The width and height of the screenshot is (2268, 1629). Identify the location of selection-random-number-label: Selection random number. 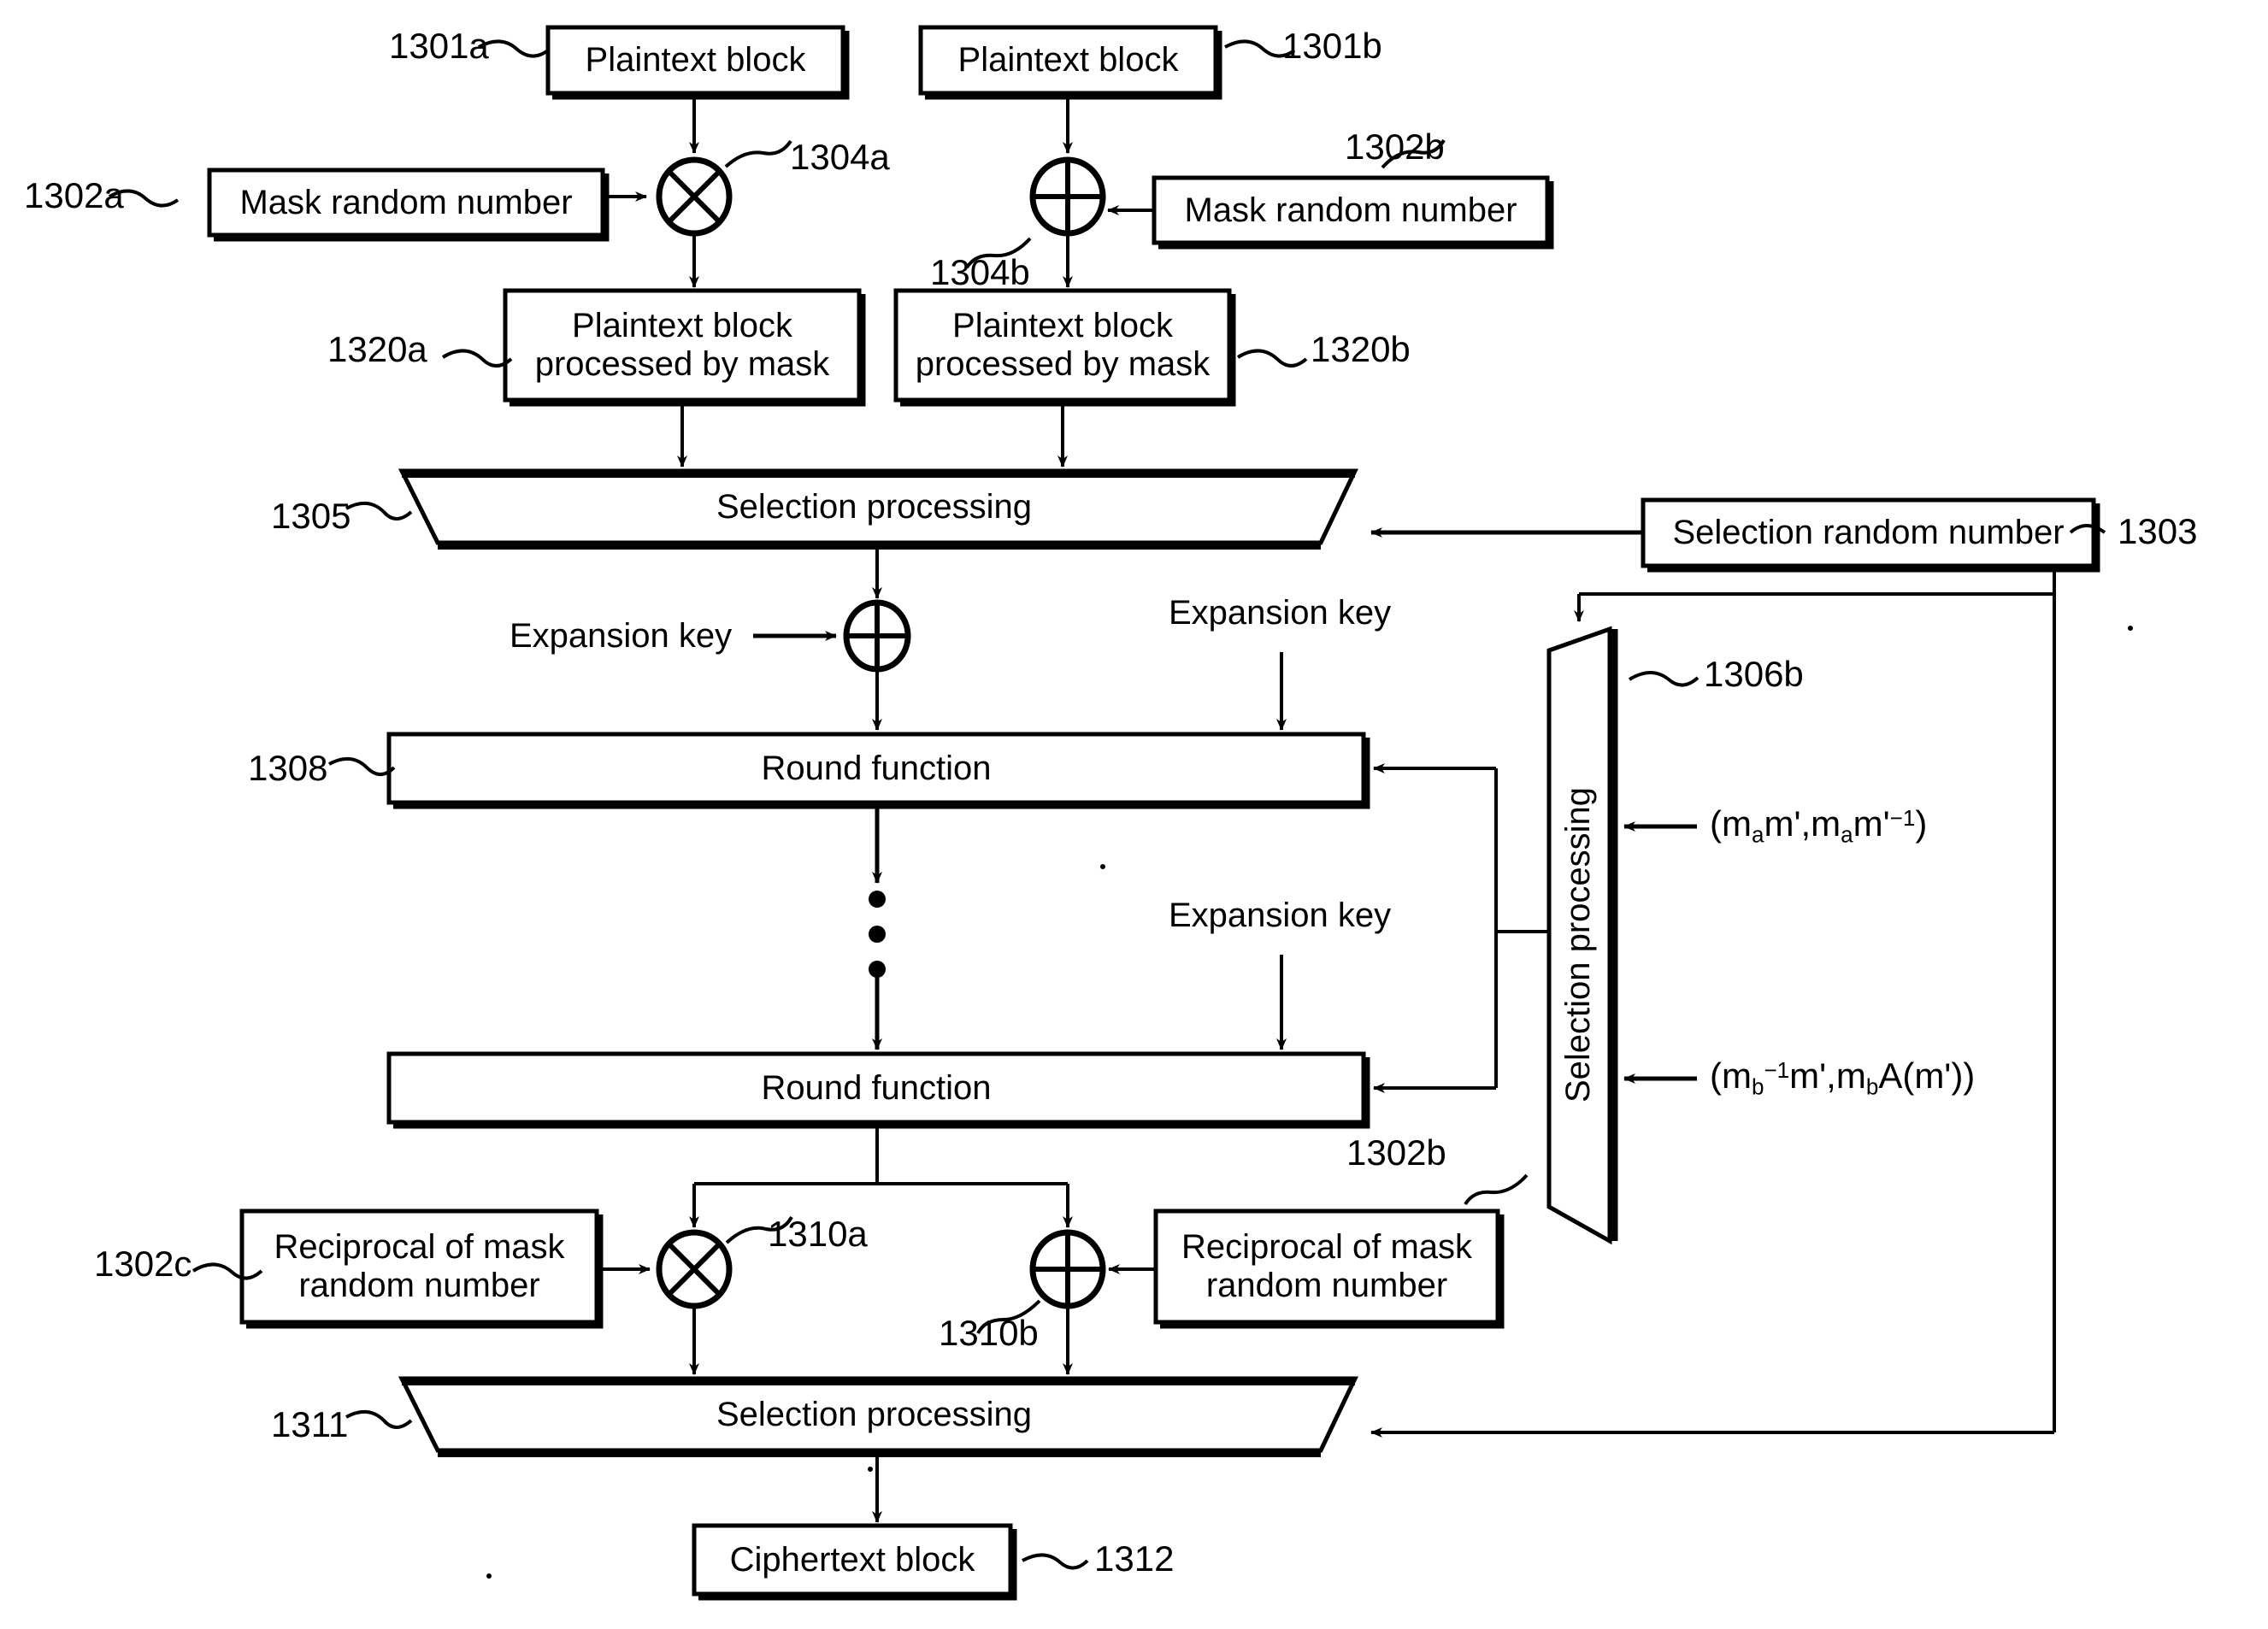
(1869, 532).